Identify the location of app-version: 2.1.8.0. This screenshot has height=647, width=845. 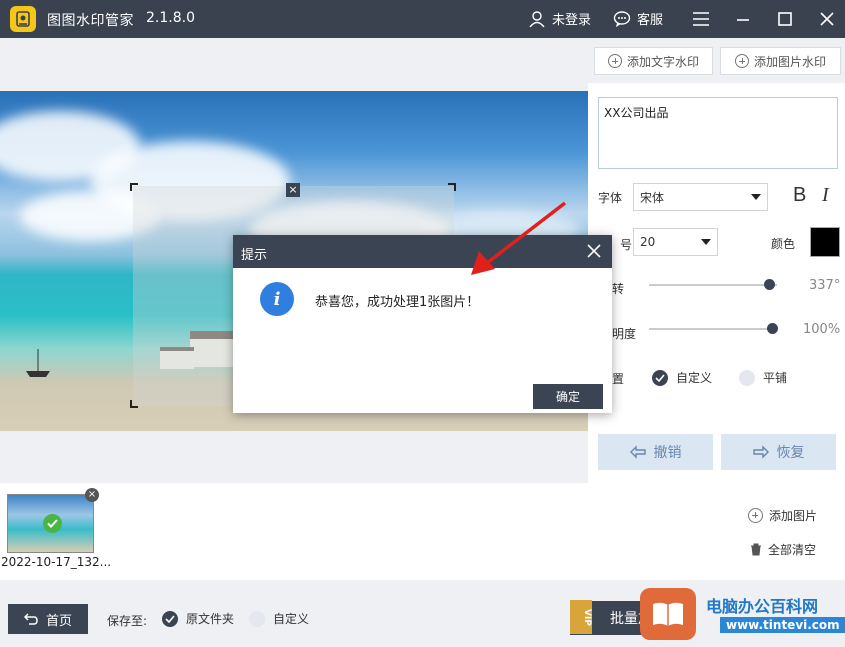
(170, 18).